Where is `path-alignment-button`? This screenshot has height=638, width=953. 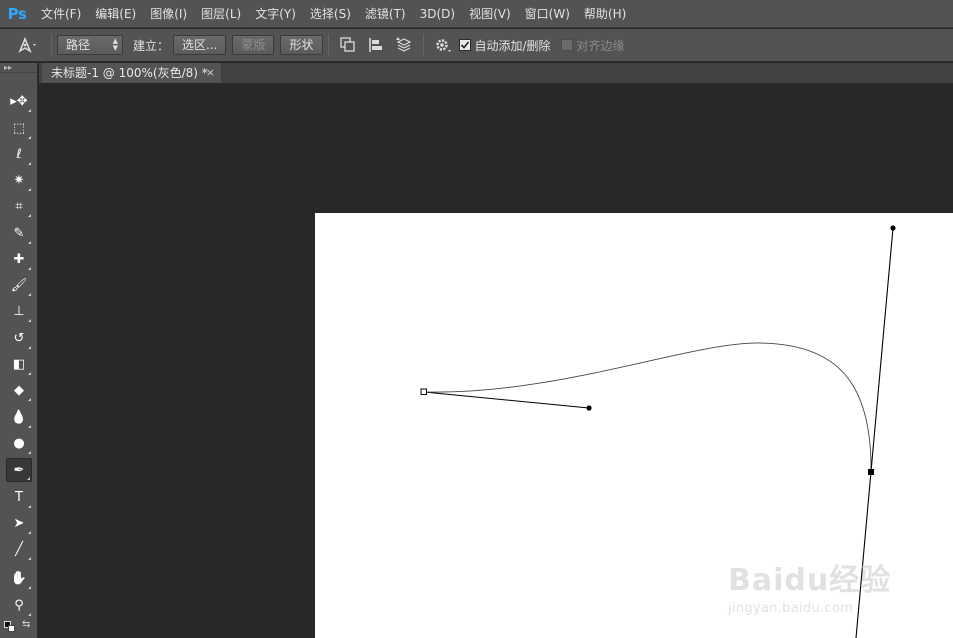 path-alignment-button is located at coordinates (376, 45).